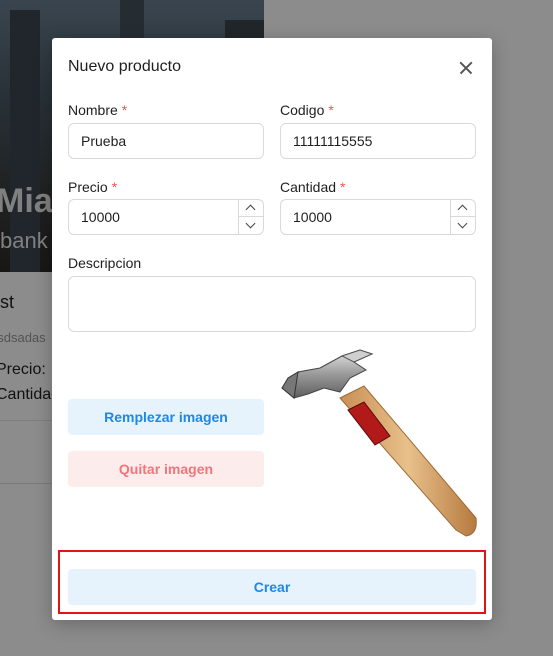  I want to click on cantidad-label: Cantidad *, so click(313, 187).